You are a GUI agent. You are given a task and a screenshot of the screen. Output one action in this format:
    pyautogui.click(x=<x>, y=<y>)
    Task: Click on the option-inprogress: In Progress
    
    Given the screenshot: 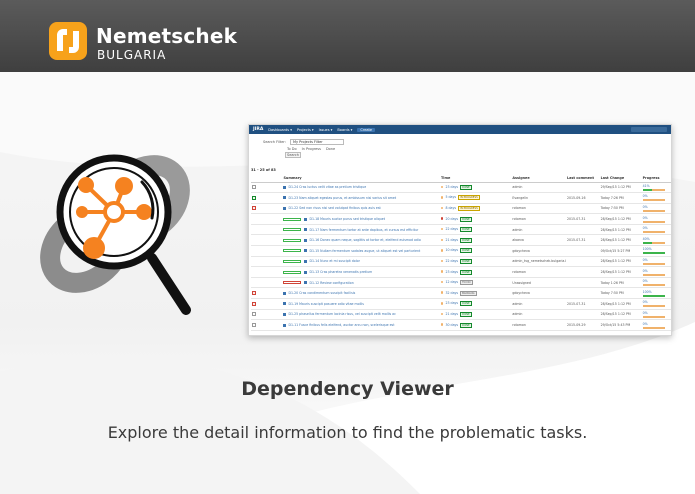 What is the action you would take?
    pyautogui.click(x=311, y=149)
    